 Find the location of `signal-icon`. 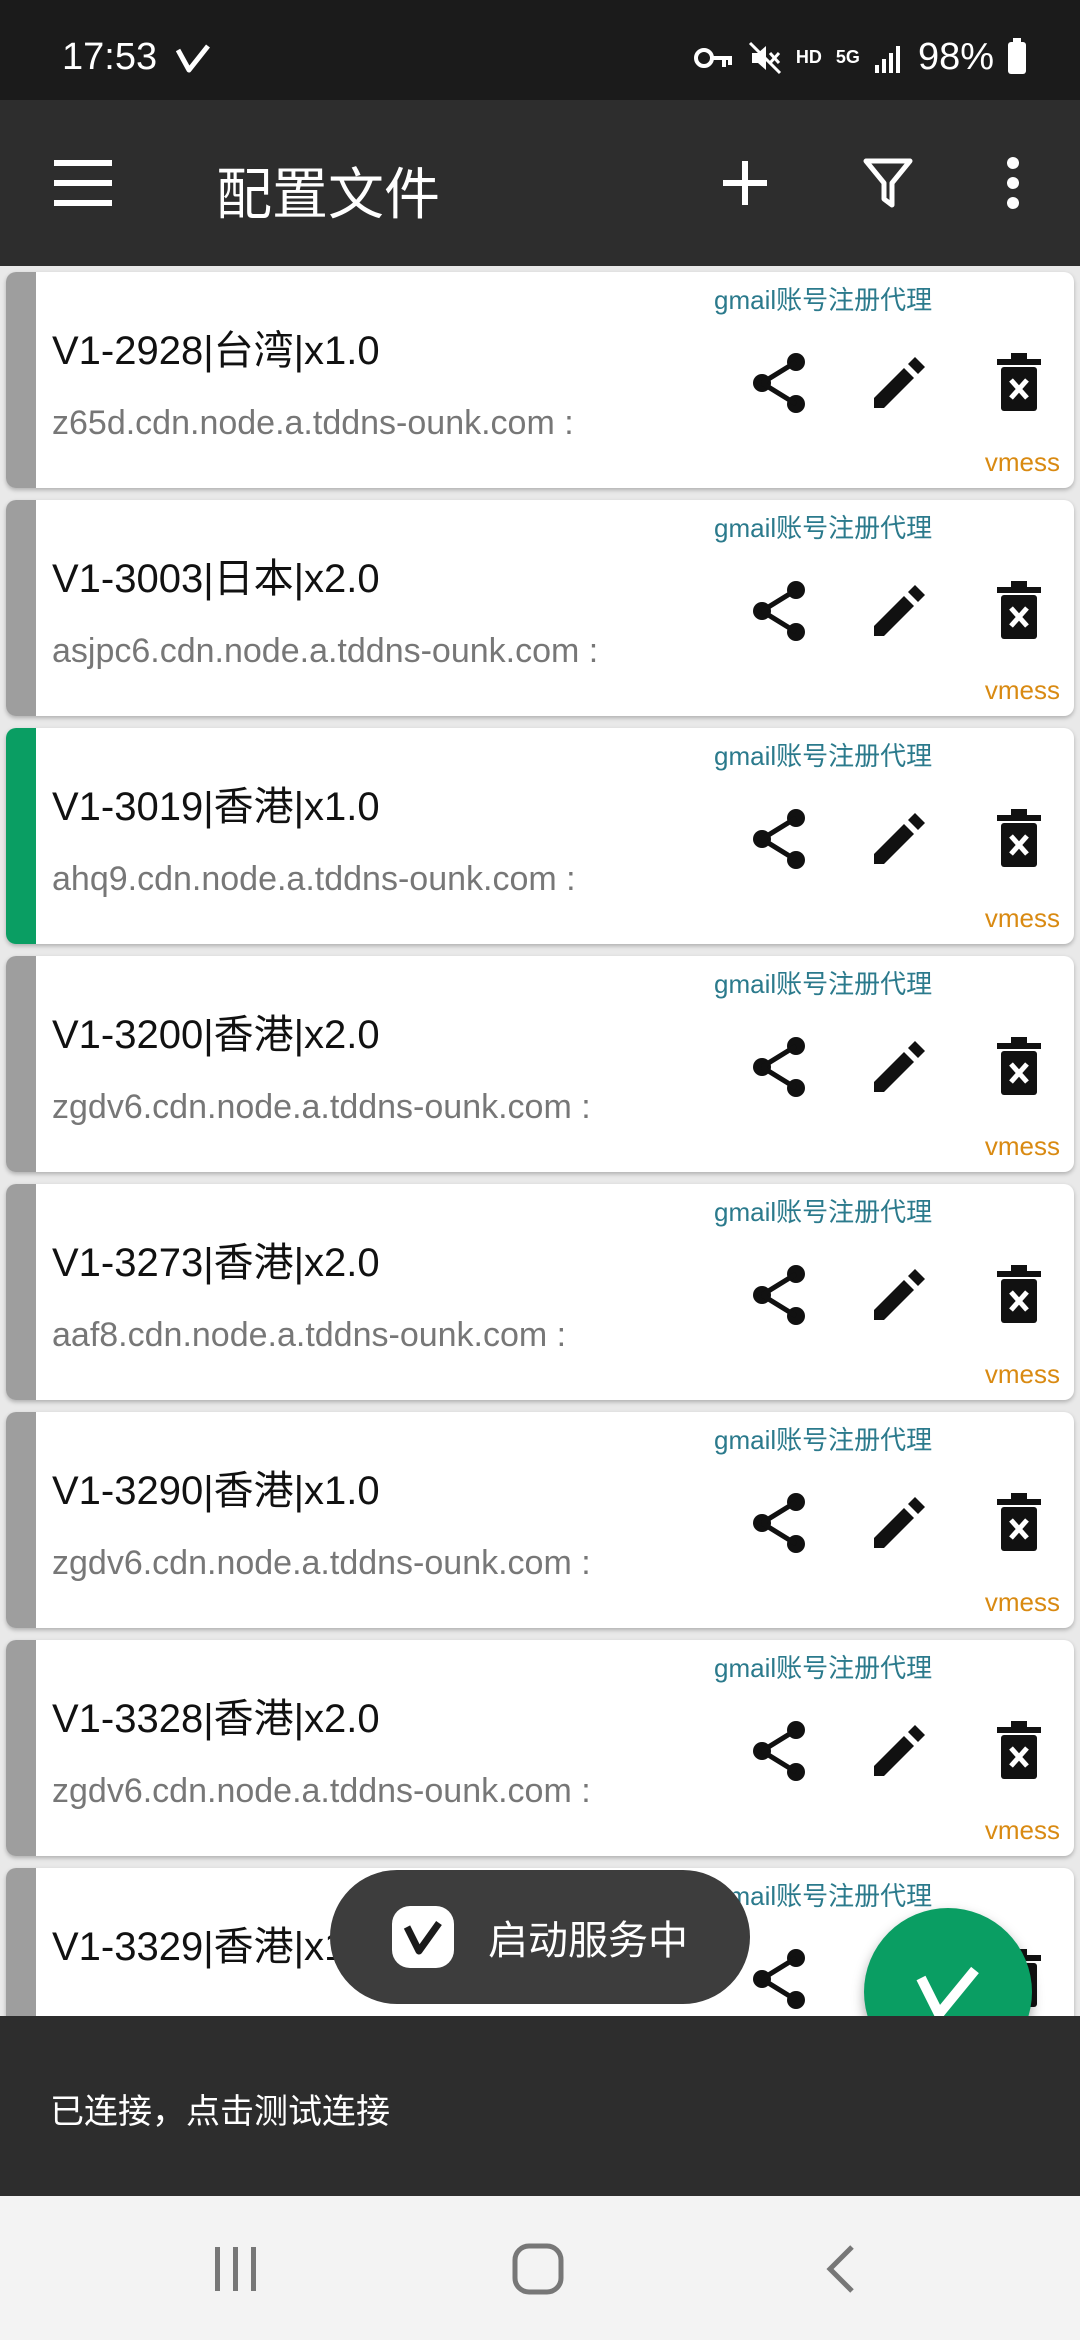

signal-icon is located at coordinates (887, 59).